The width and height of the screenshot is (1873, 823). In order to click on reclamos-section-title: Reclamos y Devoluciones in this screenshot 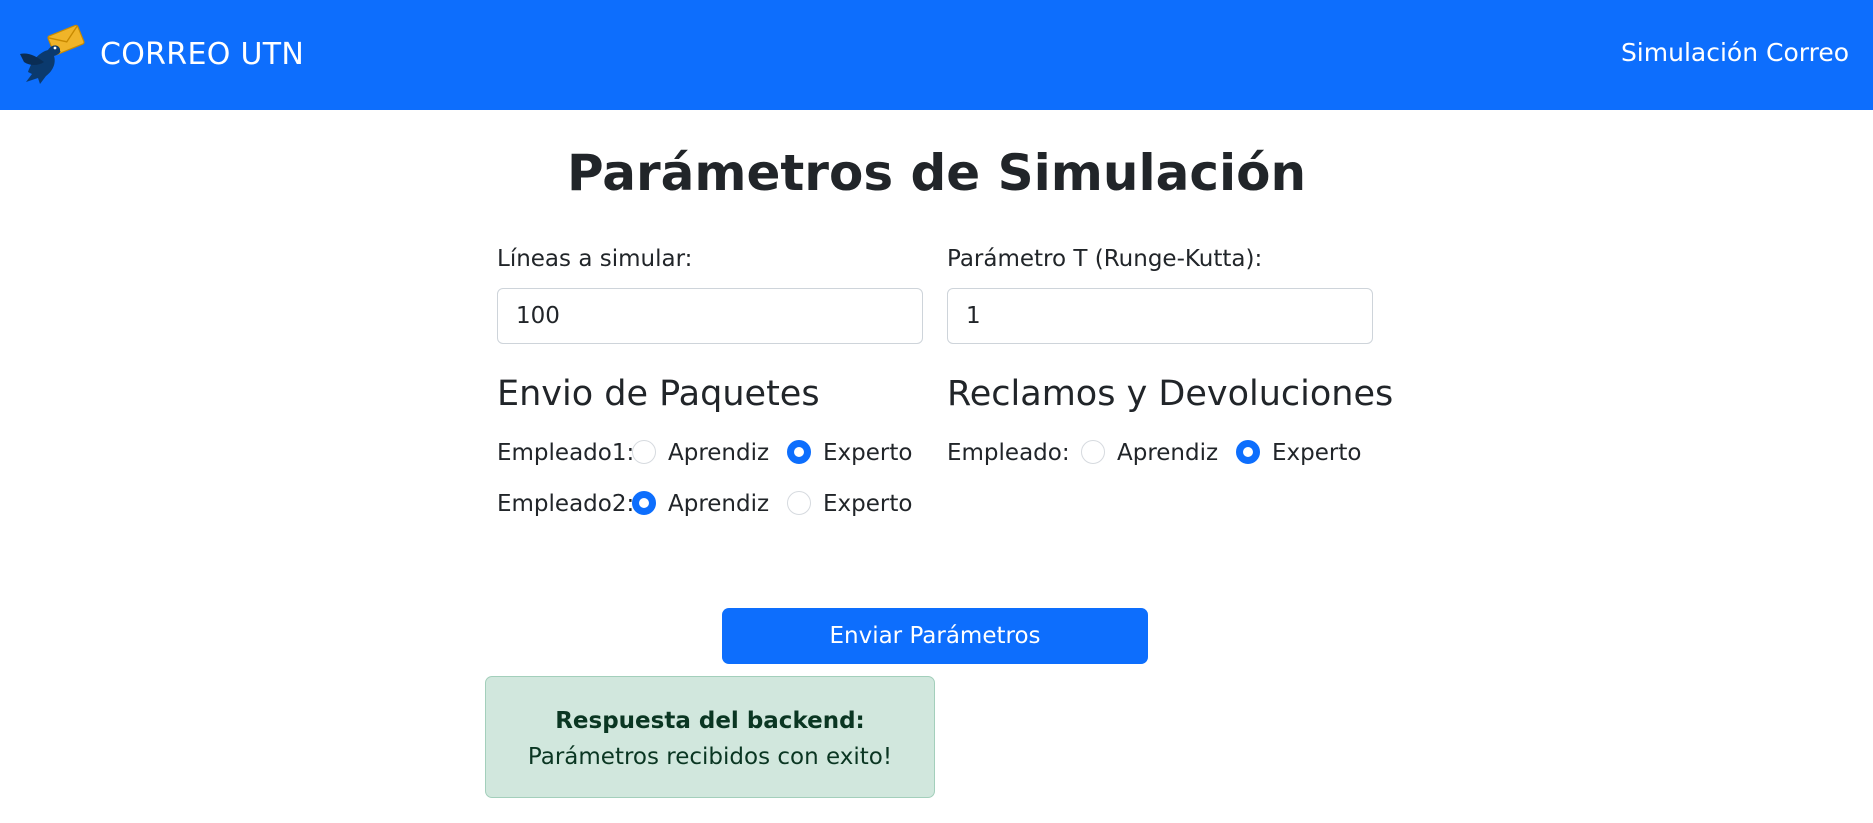, I will do `click(1170, 394)`.